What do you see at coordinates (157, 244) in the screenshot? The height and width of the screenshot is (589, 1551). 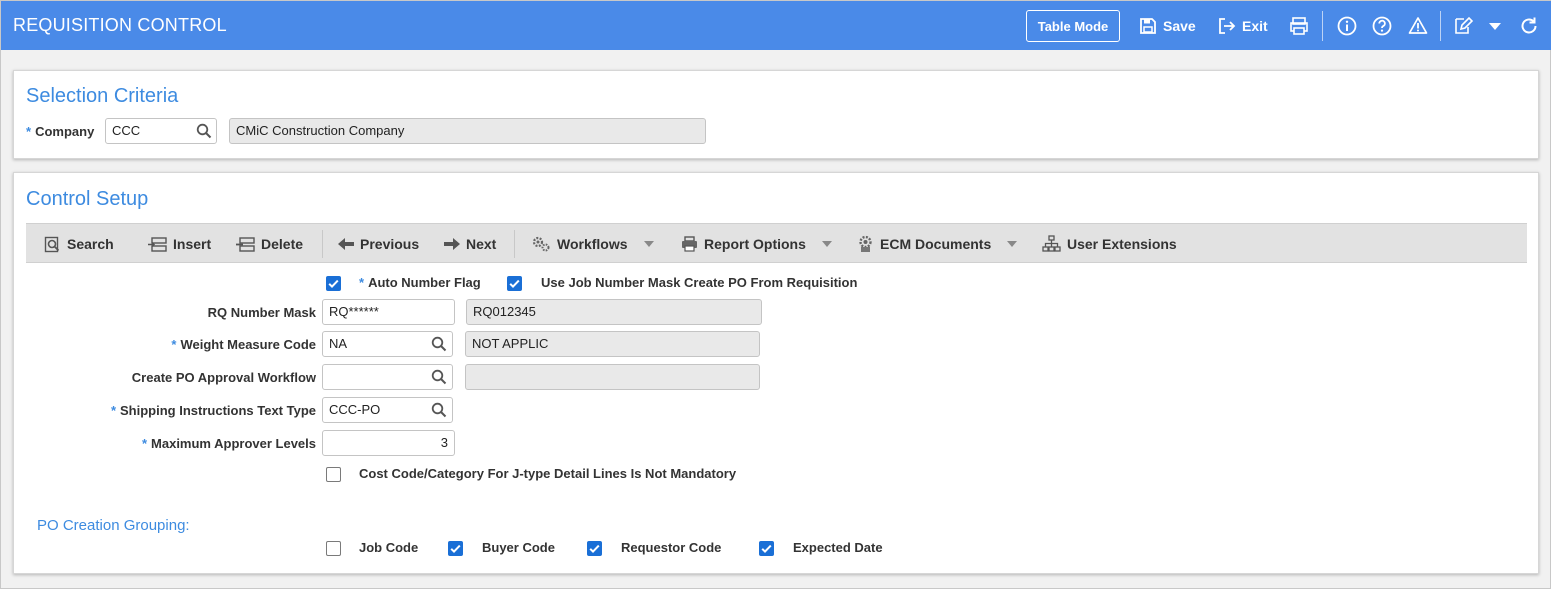 I see `insert-row-icon` at bounding box center [157, 244].